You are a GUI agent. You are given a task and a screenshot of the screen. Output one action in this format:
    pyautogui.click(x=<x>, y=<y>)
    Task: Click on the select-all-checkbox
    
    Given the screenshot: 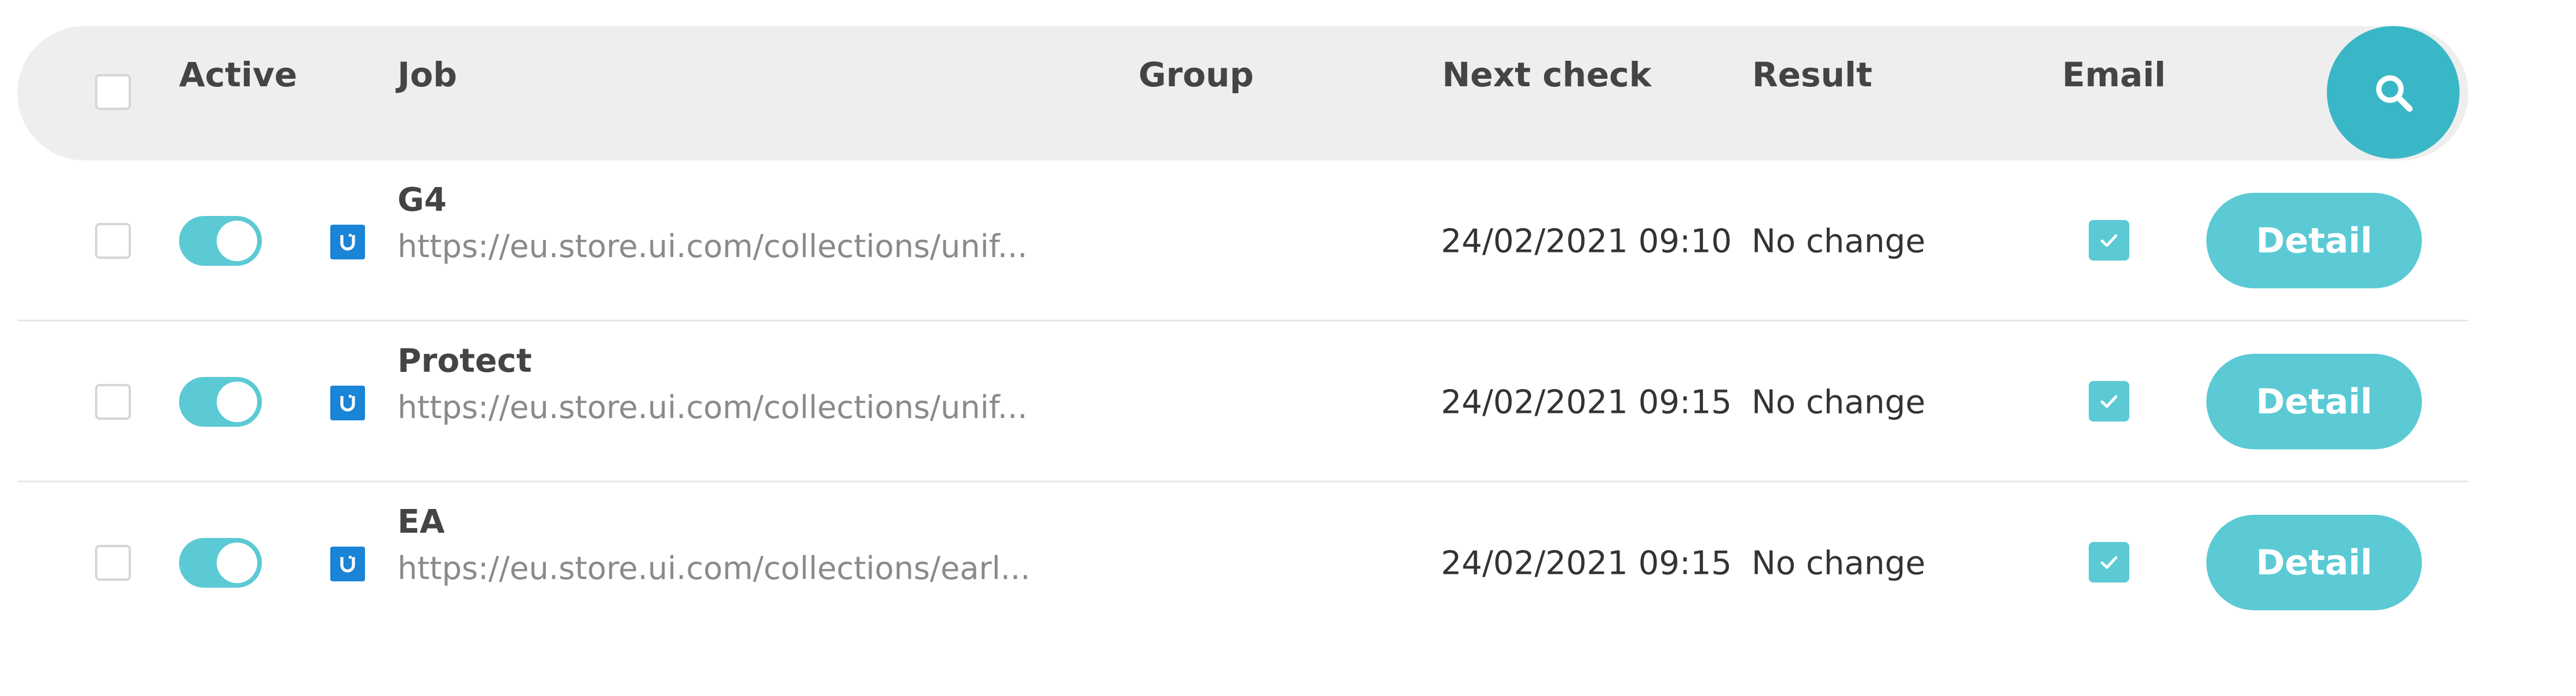 What is the action you would take?
    pyautogui.click(x=113, y=92)
    